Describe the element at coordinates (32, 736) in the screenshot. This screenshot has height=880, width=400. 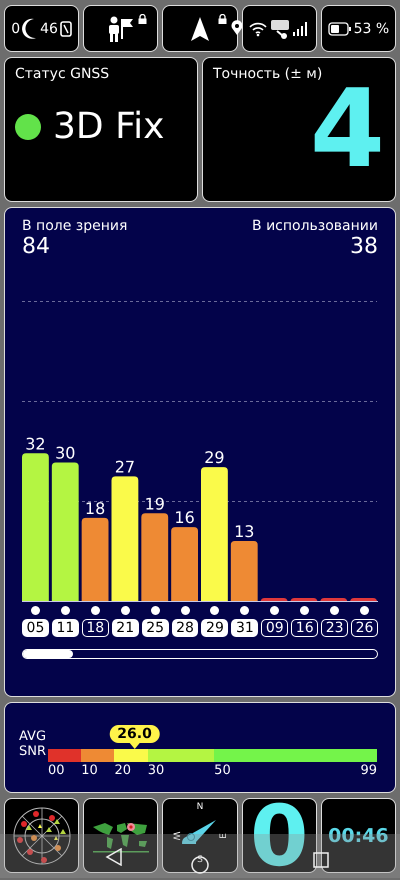
I see `avg-label: AVG` at that location.